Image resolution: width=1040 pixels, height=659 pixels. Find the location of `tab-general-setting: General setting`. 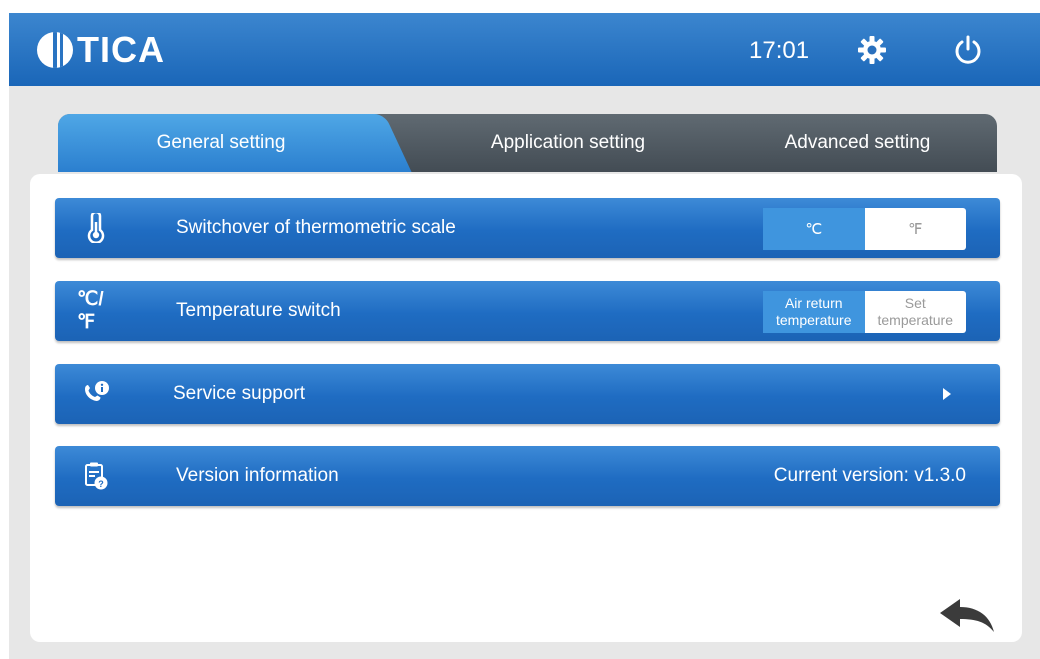

tab-general-setting: General setting is located at coordinates (221, 143).